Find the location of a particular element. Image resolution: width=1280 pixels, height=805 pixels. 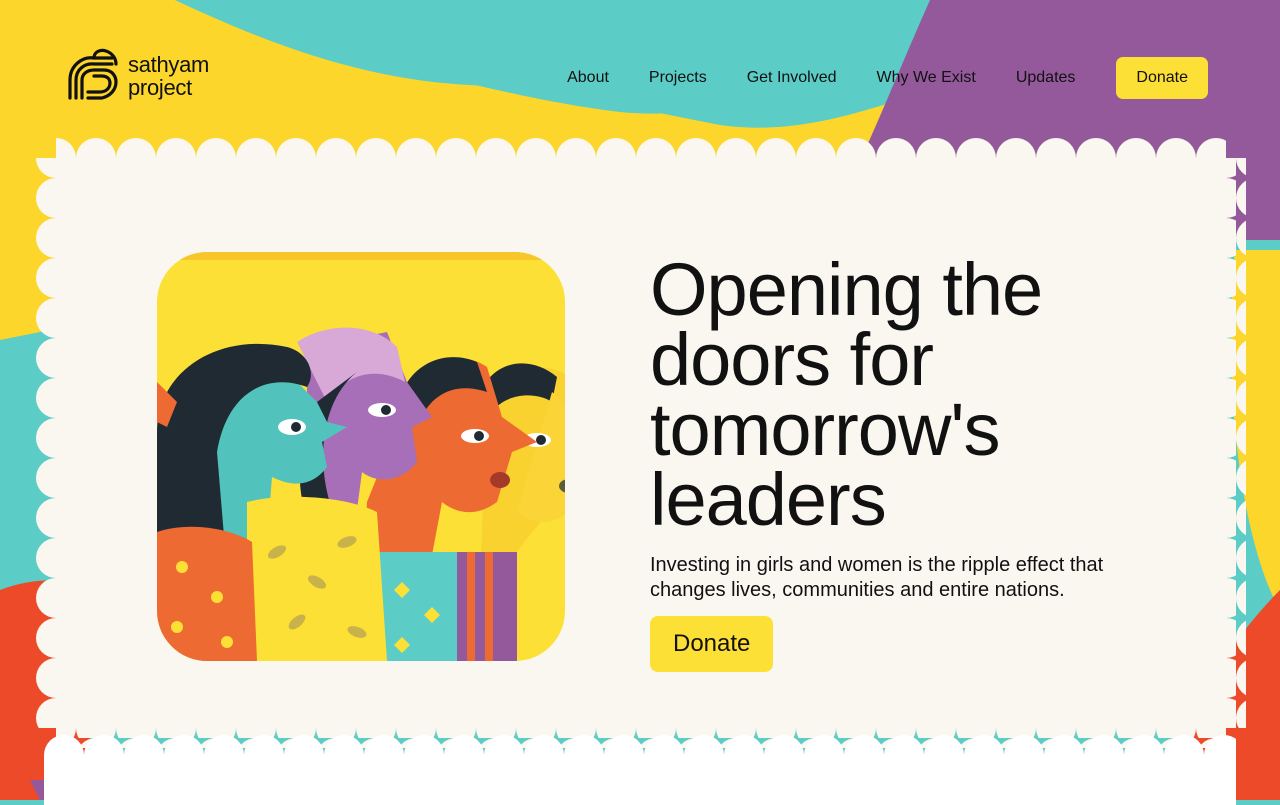

hero-donate-button: Donate is located at coordinates (712, 644).